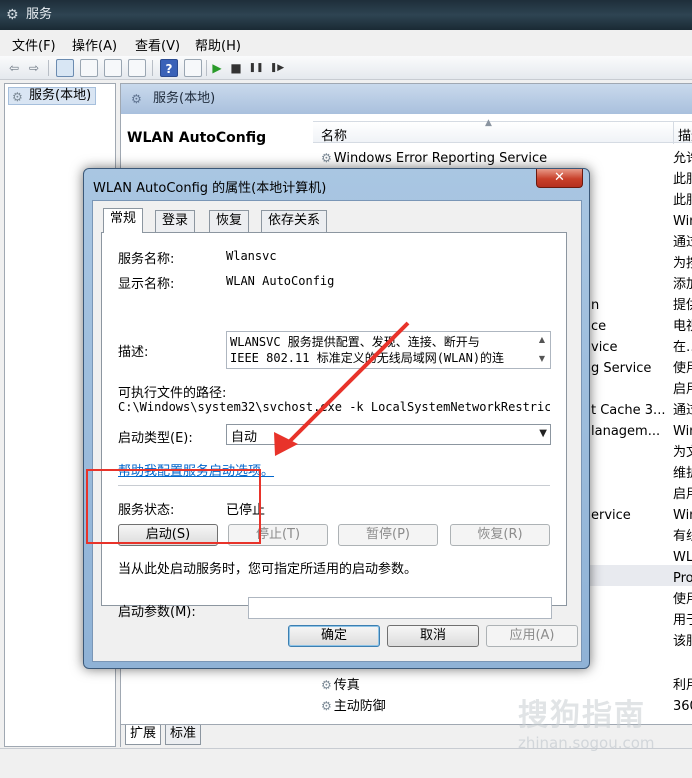 This screenshot has width=692, height=778. I want to click on watermark-url: zhinan.sogou.com, so click(586, 743).